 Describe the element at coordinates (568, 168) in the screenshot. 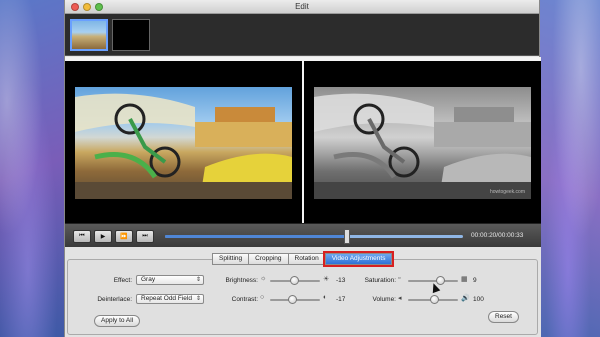

I see `desktop-wallpaper-right` at that location.